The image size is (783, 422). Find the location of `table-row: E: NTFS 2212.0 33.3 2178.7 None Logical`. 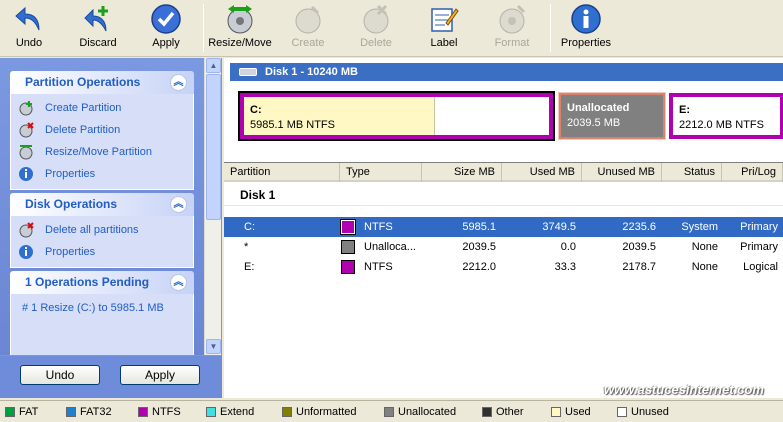

table-row: E: NTFS 2212.0 33.3 2178.7 None Logical is located at coordinates (503, 267).